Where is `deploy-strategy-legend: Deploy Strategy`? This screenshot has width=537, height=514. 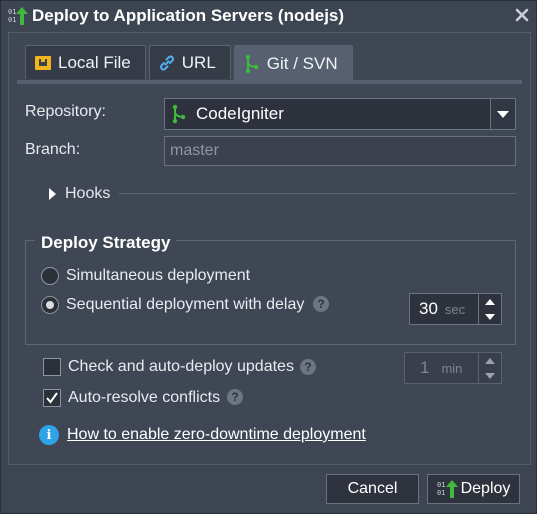 deploy-strategy-legend: Deploy Strategy is located at coordinates (106, 243).